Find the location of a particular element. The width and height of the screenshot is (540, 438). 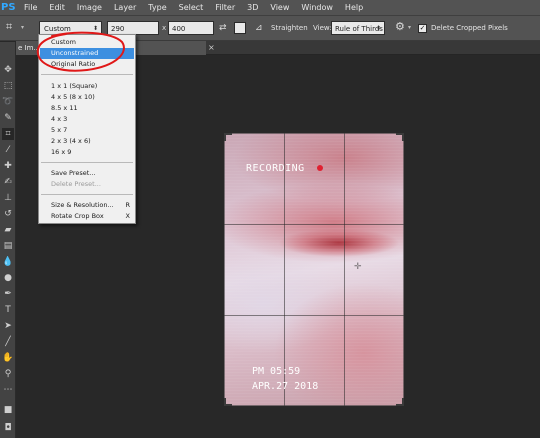

clear-icon is located at coordinates (240, 28).